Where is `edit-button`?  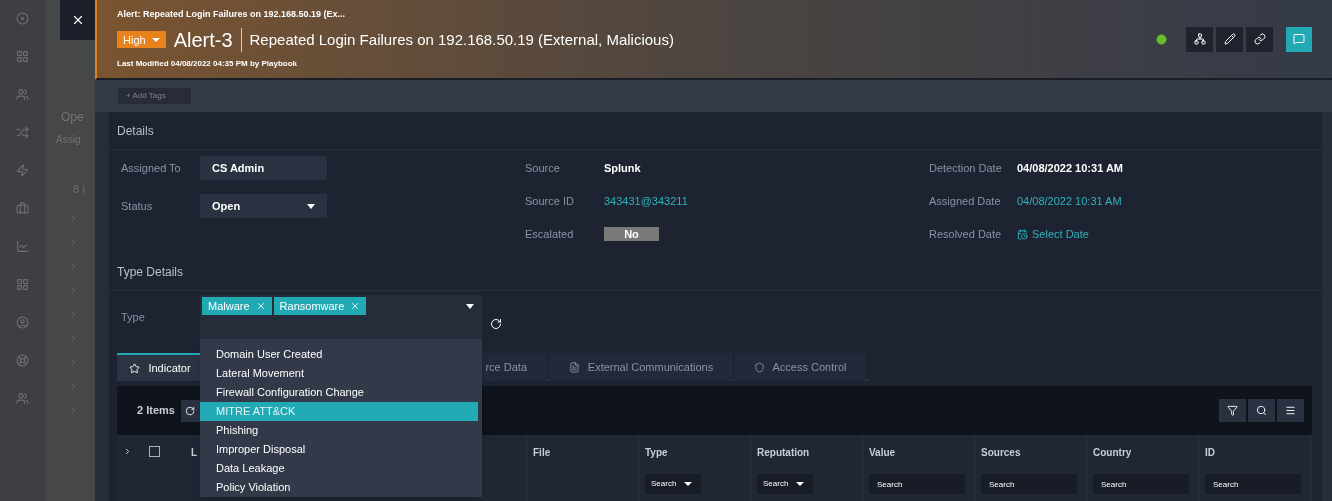
edit-button is located at coordinates (1229, 39).